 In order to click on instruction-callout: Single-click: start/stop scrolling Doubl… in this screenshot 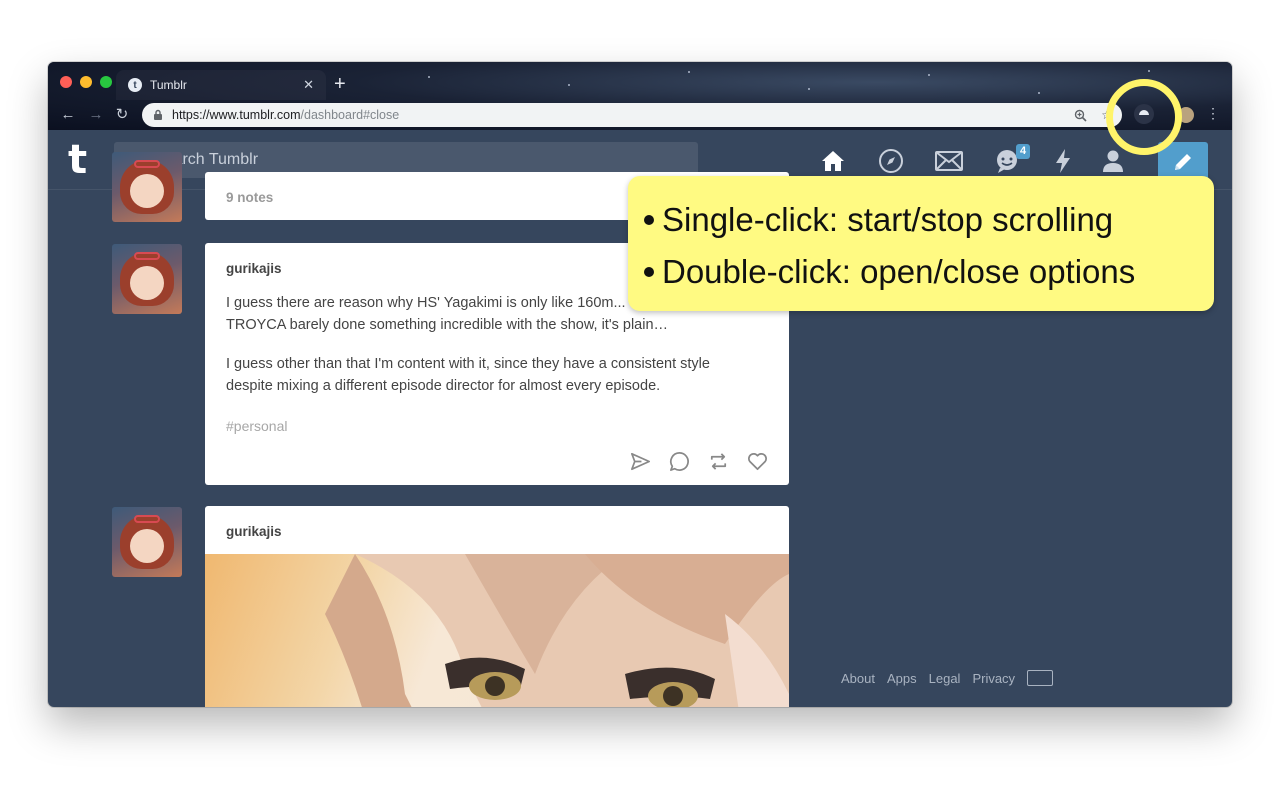, I will do `click(921, 243)`.